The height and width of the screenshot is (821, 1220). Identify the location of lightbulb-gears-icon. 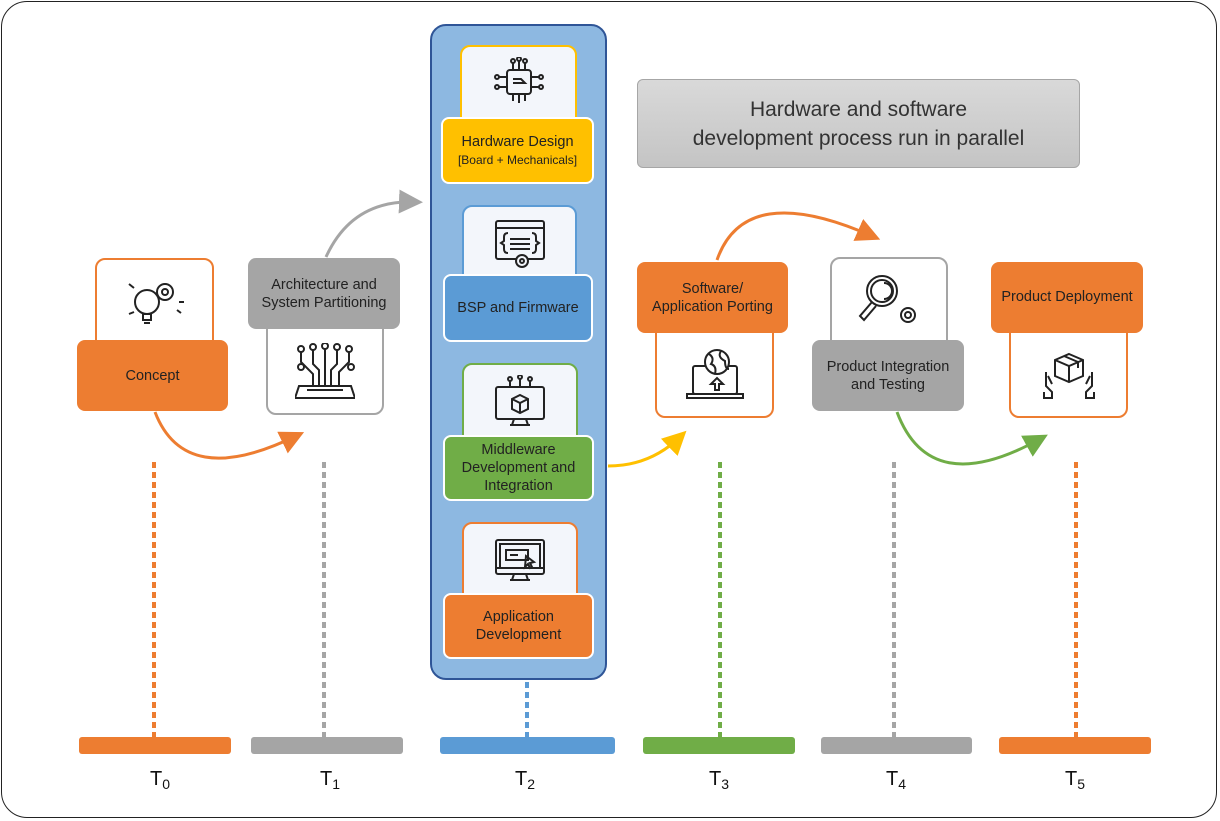
(155, 303).